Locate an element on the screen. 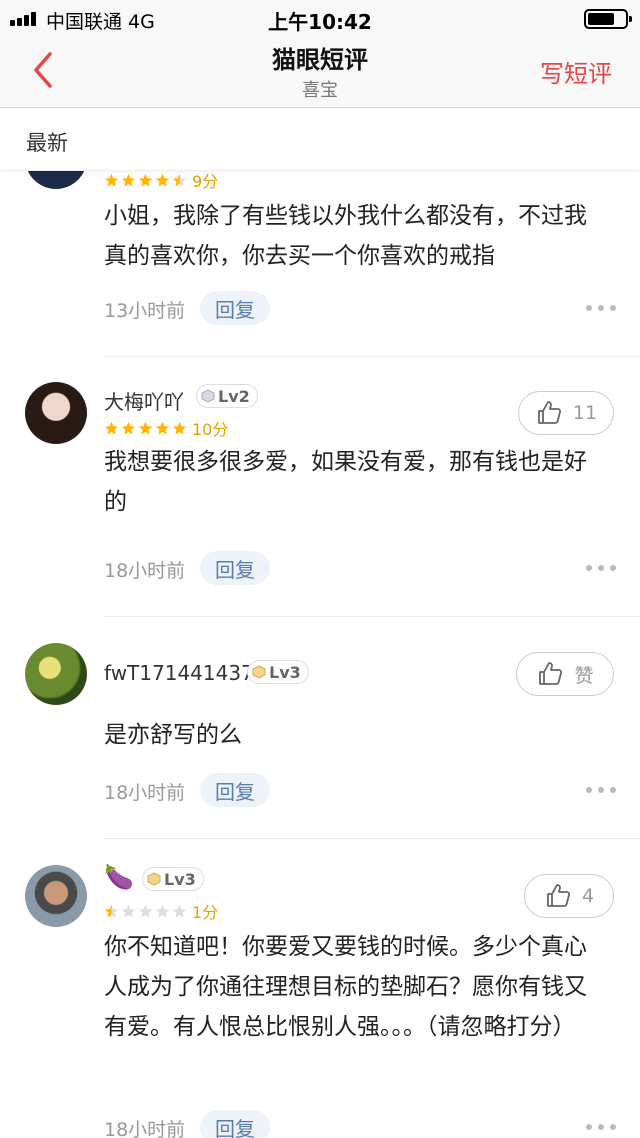 Image resolution: width=640 pixels, height=1138 pixels. level-badge: Lv2 is located at coordinates (227, 396).